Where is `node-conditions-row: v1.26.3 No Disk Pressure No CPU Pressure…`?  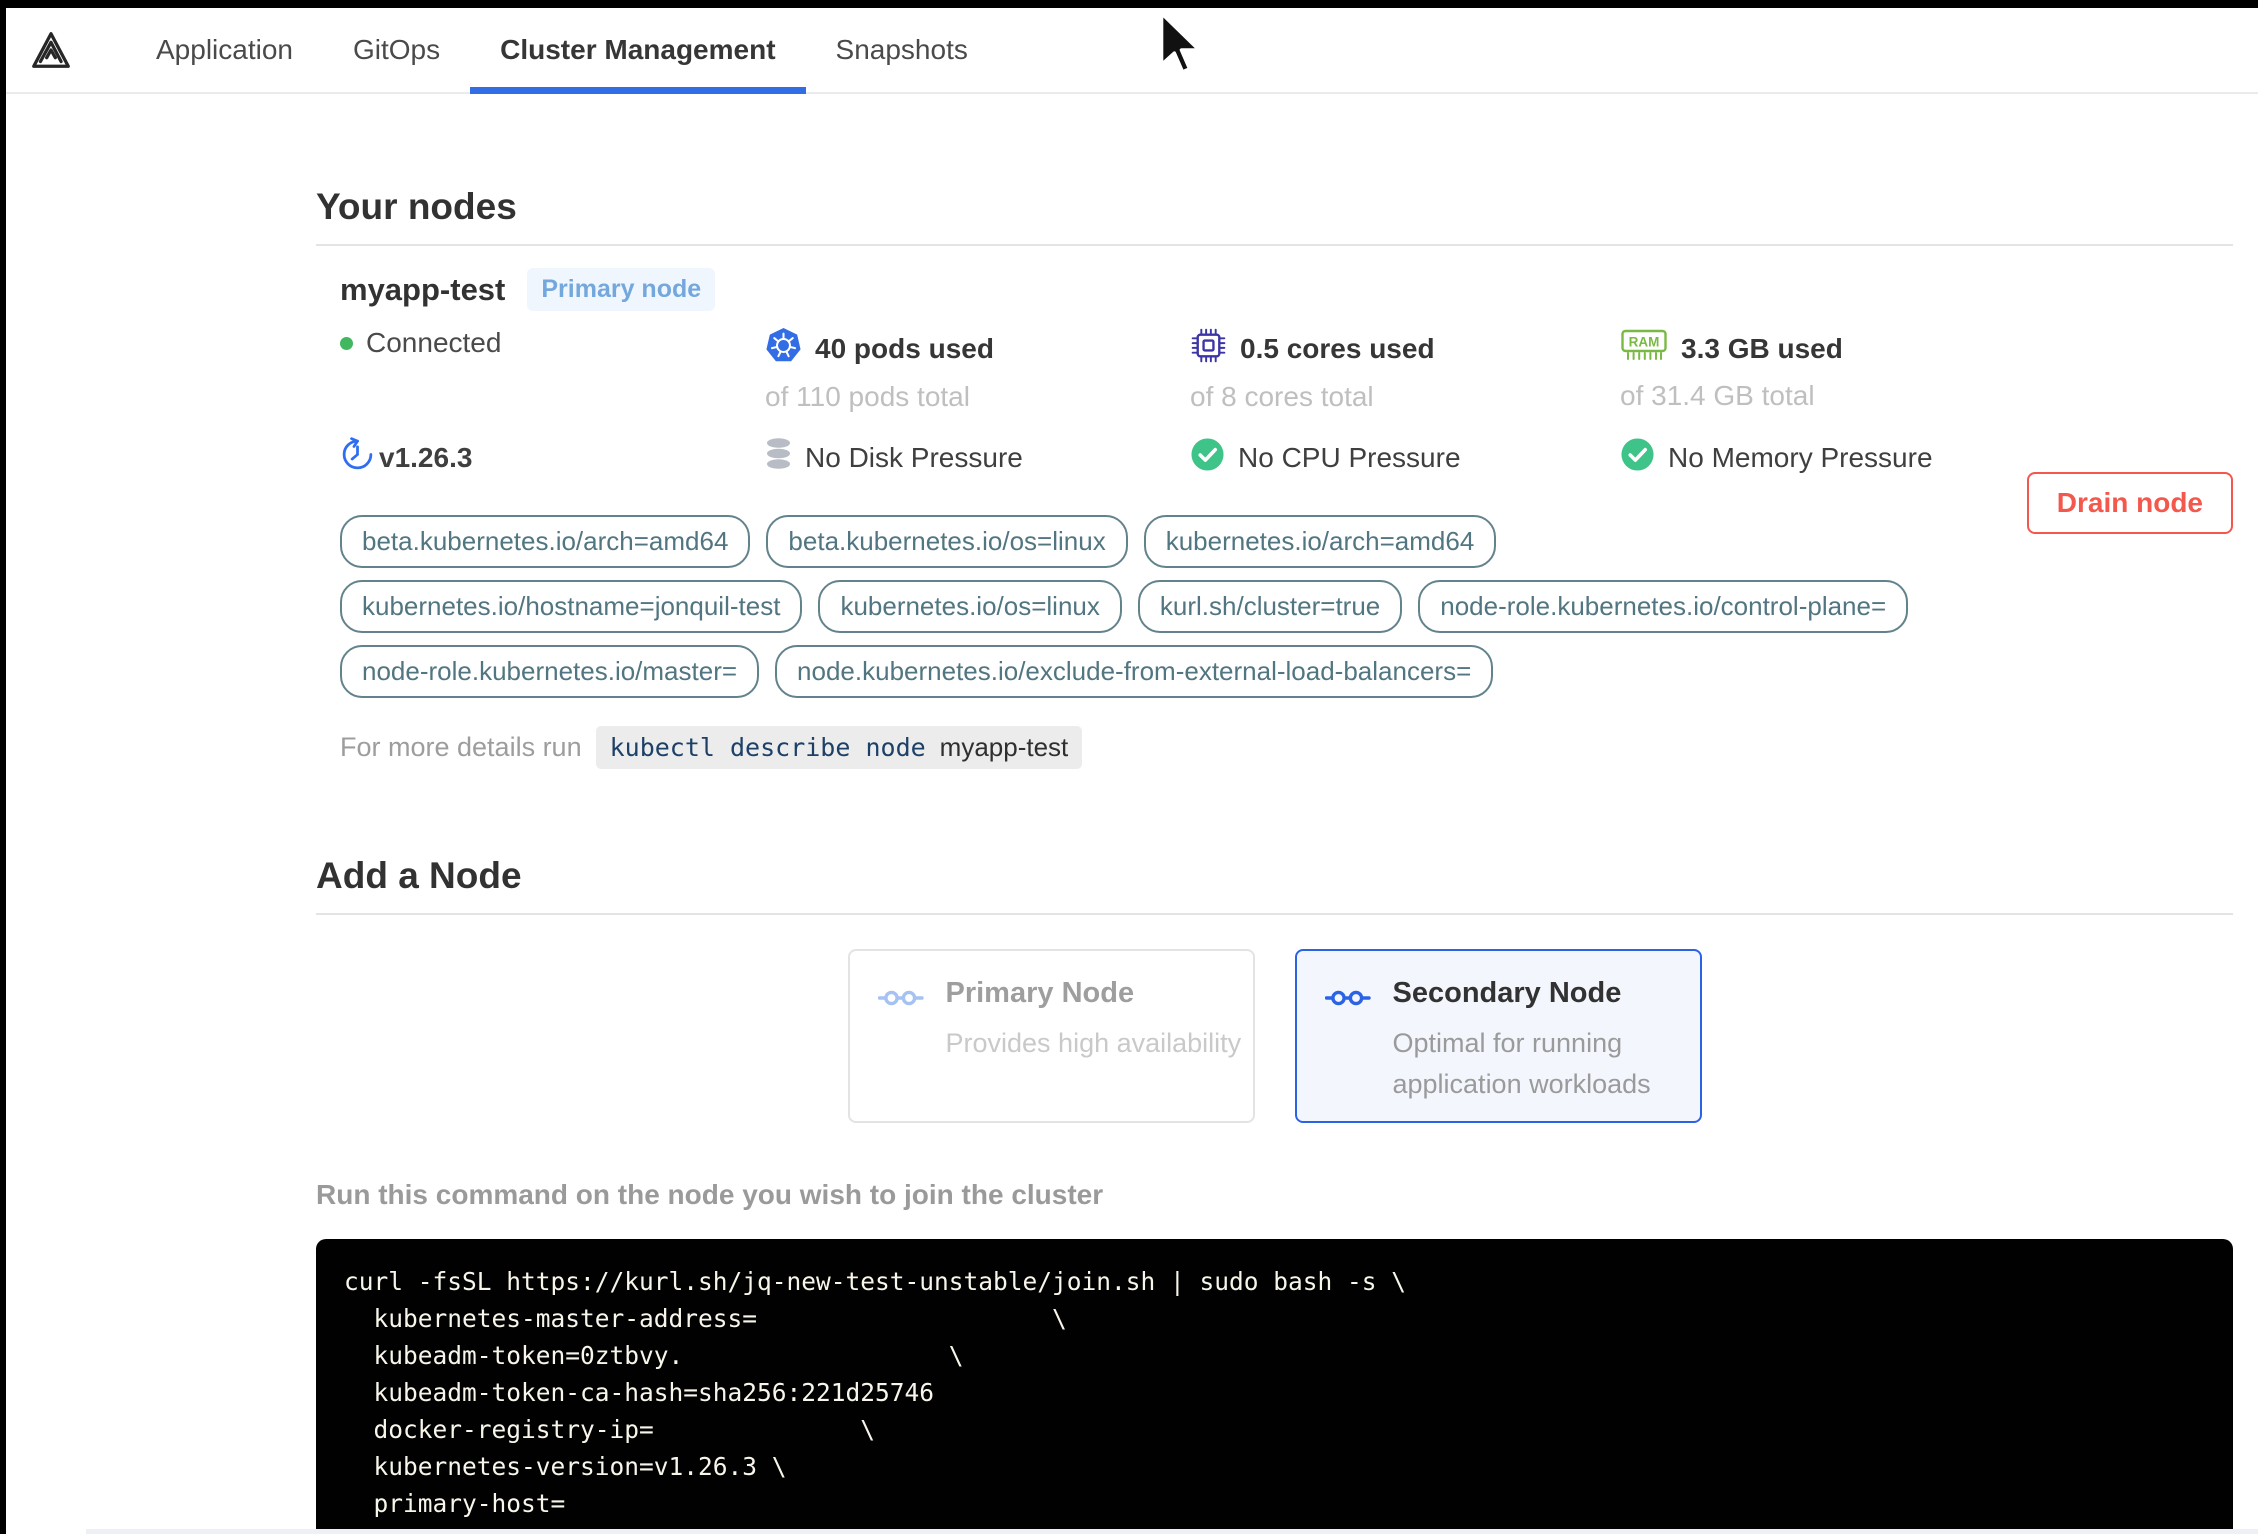
node-conditions-row: v1.26.3 No Disk Pressure No CPU Pressure… is located at coordinates (1286, 458).